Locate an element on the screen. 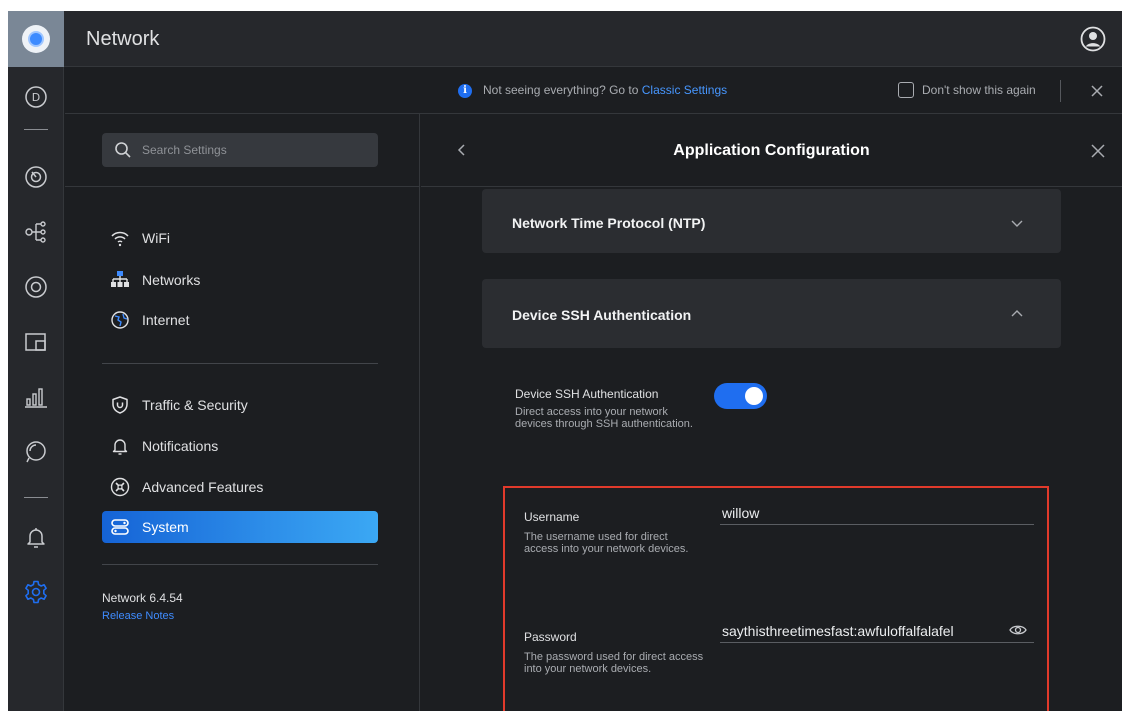  section-title: Device SSH Authentication is located at coordinates (602, 315).